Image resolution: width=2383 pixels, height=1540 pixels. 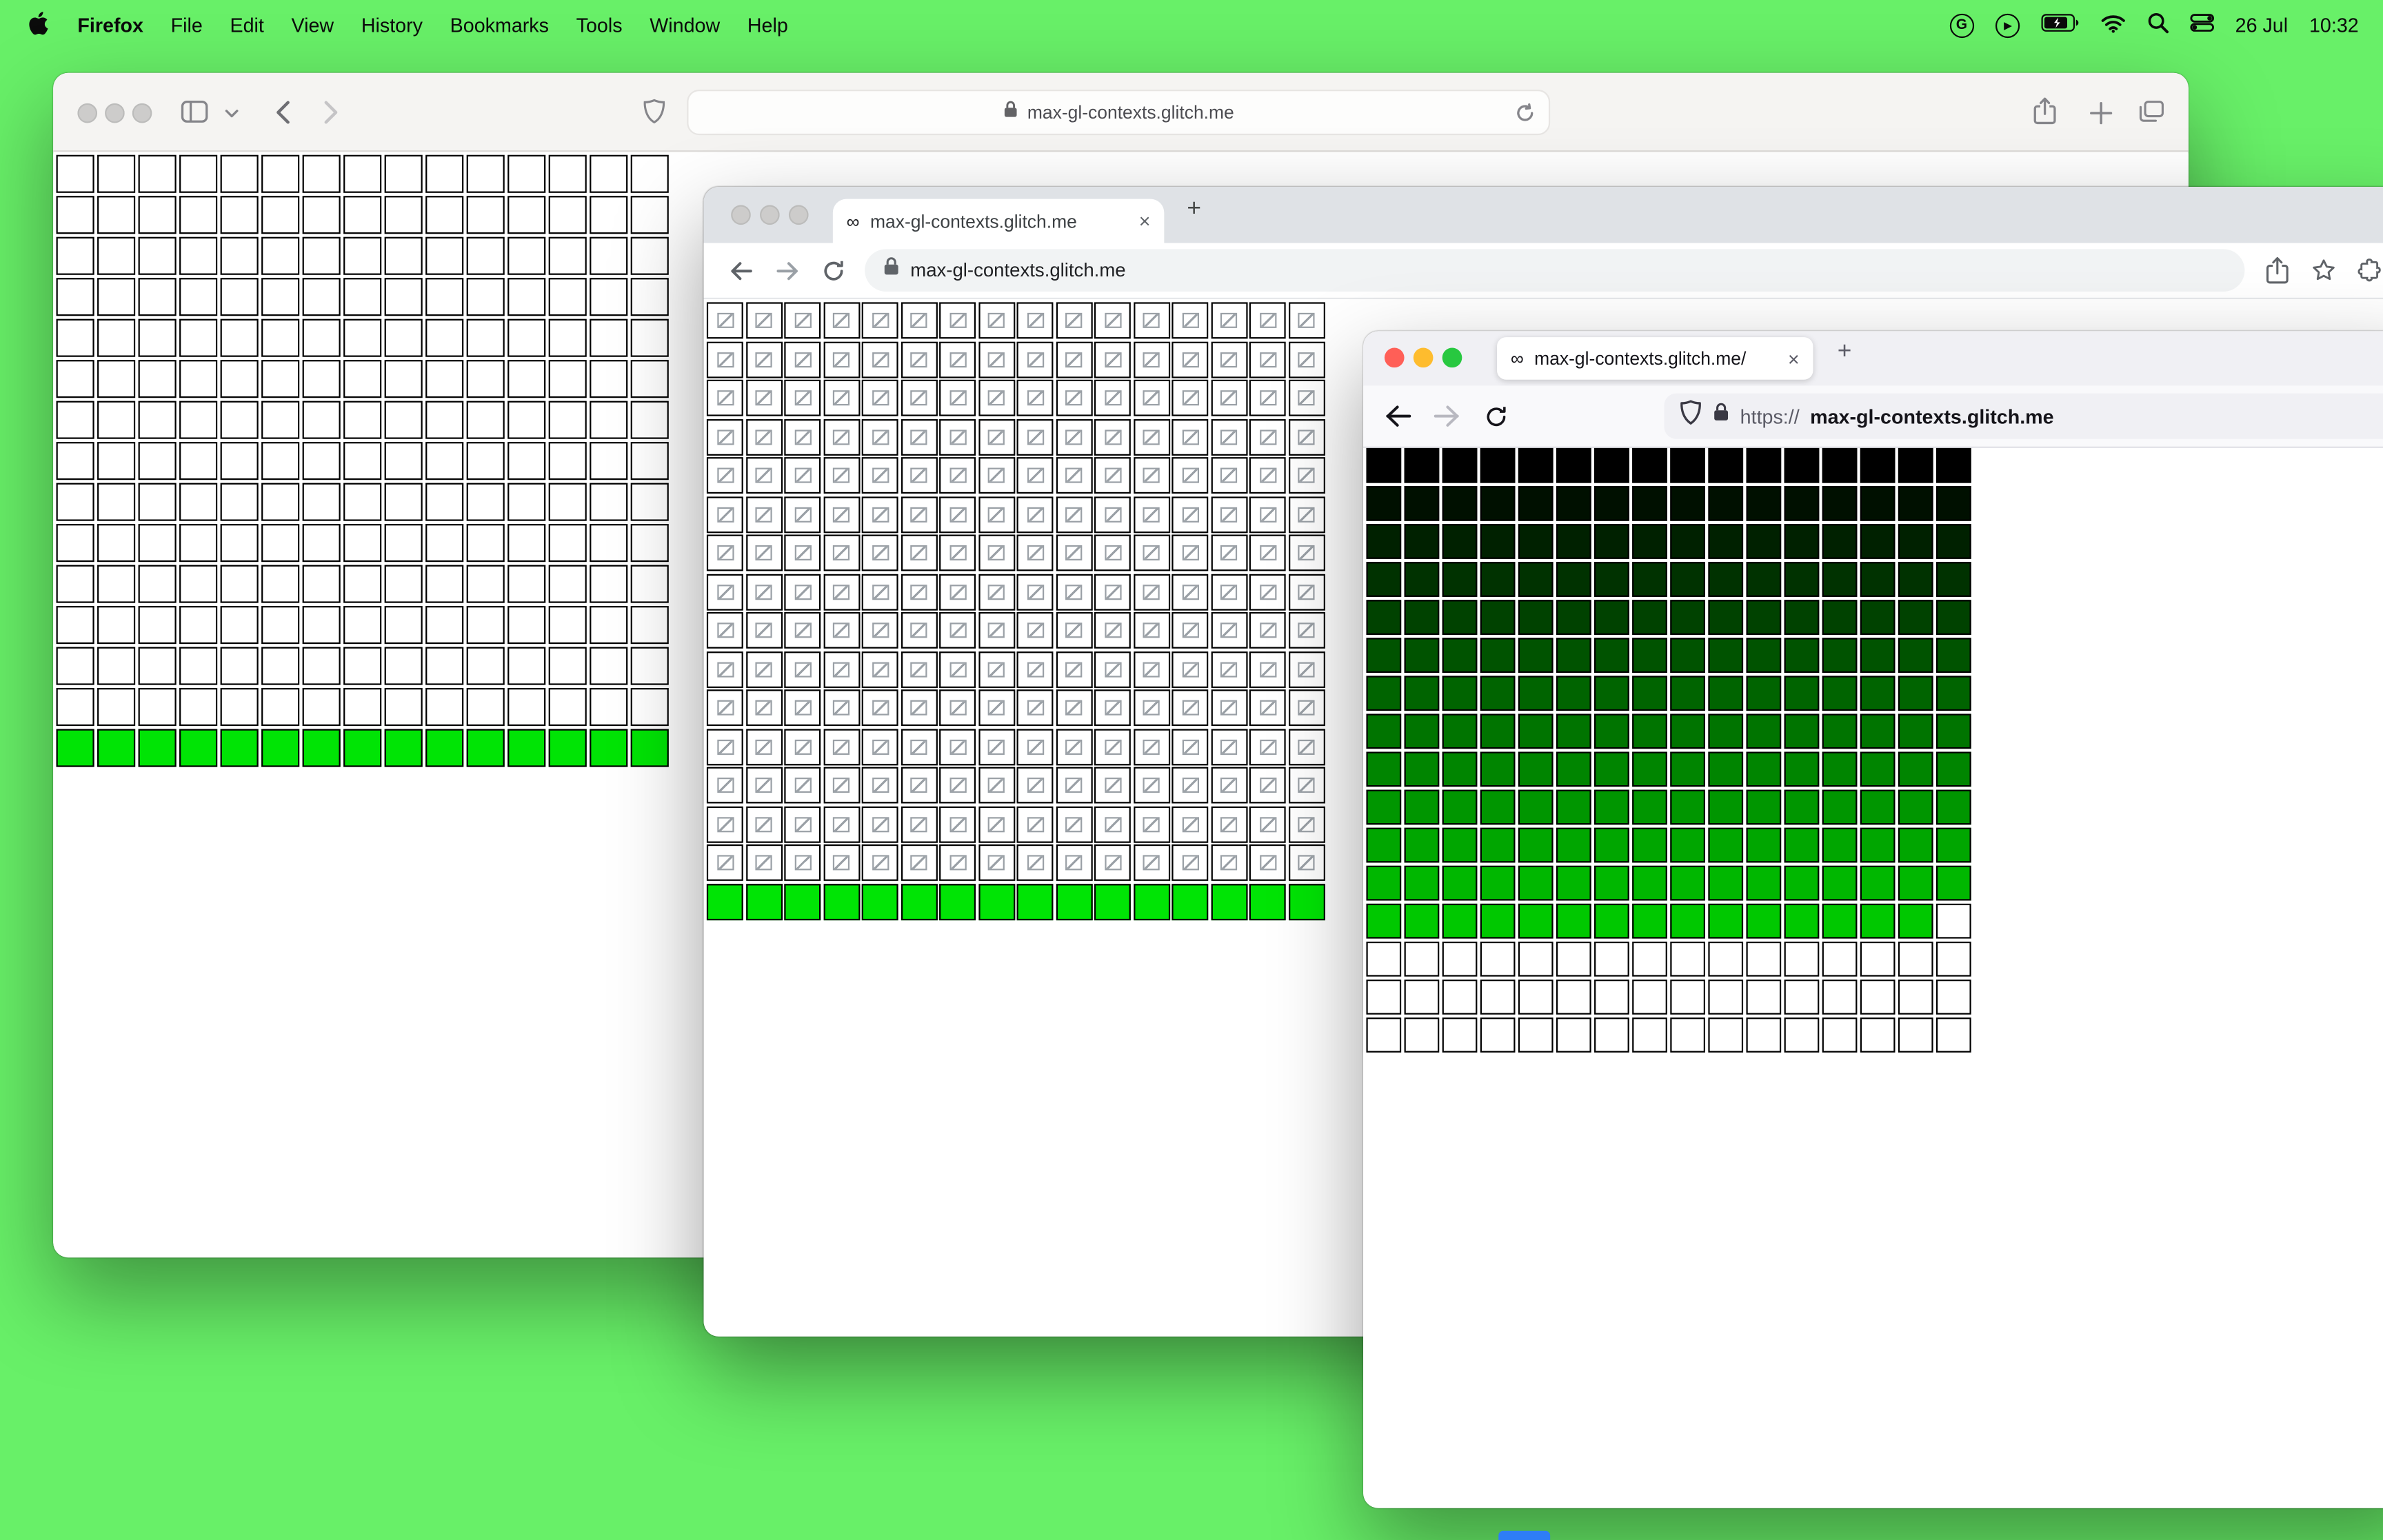 I want to click on new-tab-icon, so click(x=2101, y=114).